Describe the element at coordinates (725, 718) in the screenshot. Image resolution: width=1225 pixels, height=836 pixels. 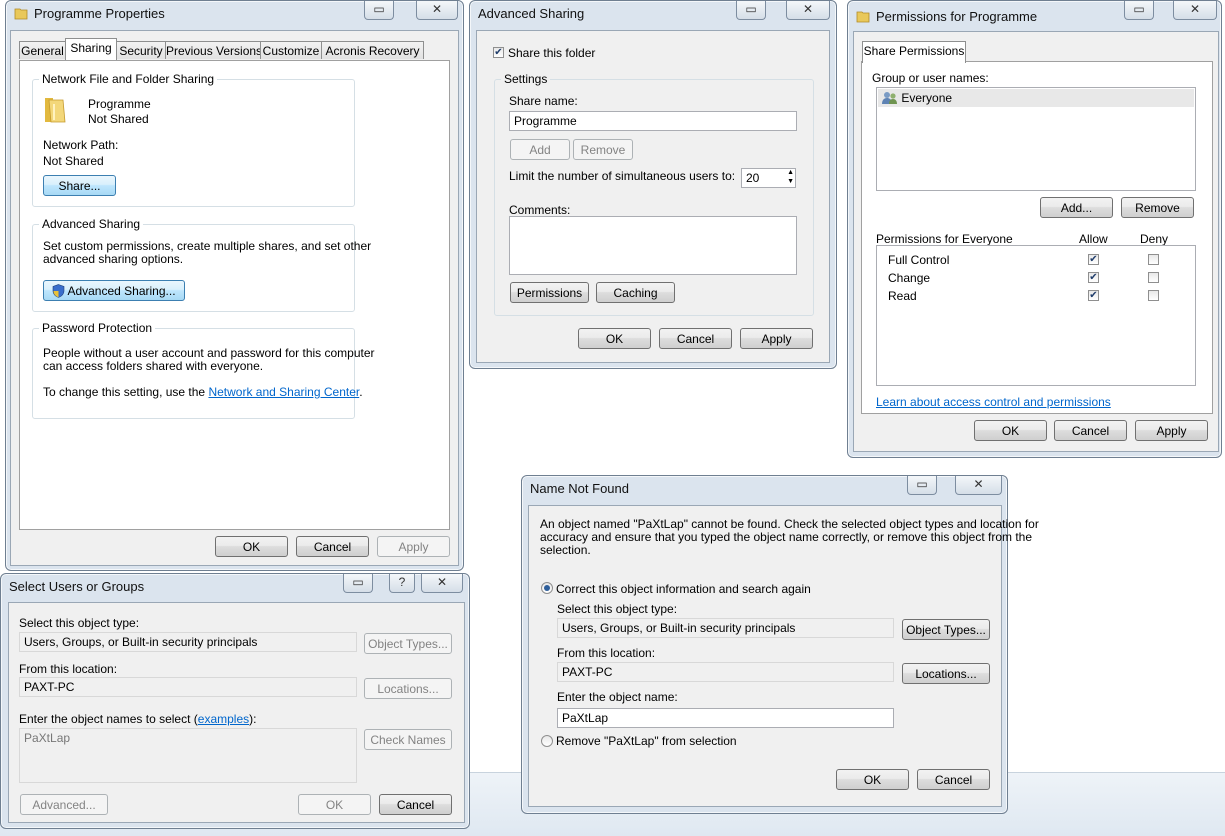
I see `object-name-input: PaXtLap` at that location.